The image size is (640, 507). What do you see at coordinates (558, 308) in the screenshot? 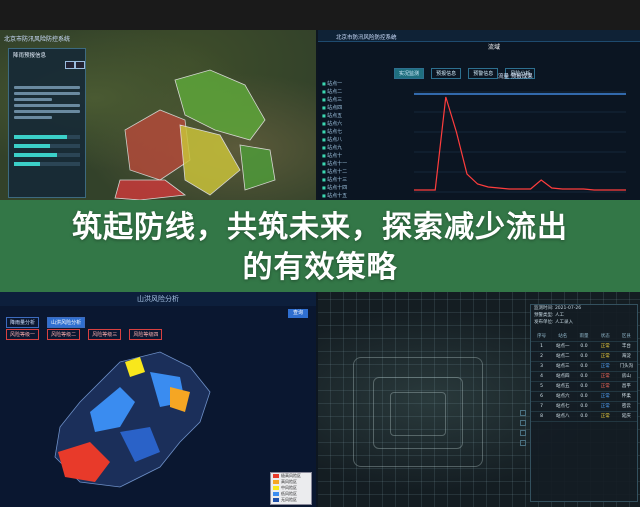
I see `info-line: 监测时间: 2021-07-26` at bounding box center [558, 308].